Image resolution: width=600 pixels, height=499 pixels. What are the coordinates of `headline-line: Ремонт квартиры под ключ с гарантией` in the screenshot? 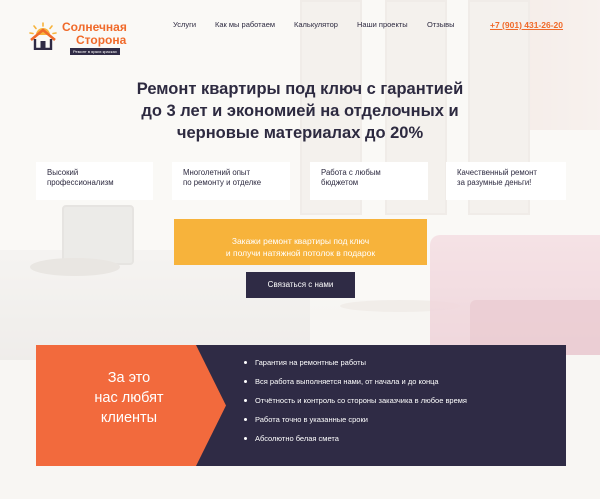 It's located at (300, 89).